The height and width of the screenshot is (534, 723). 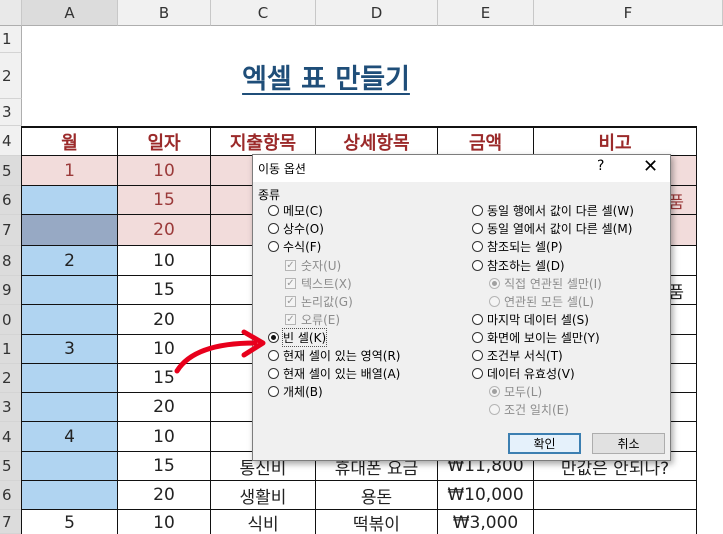 What do you see at coordinates (220, 351) in the screenshot?
I see `red-arrow-annotation` at bounding box center [220, 351].